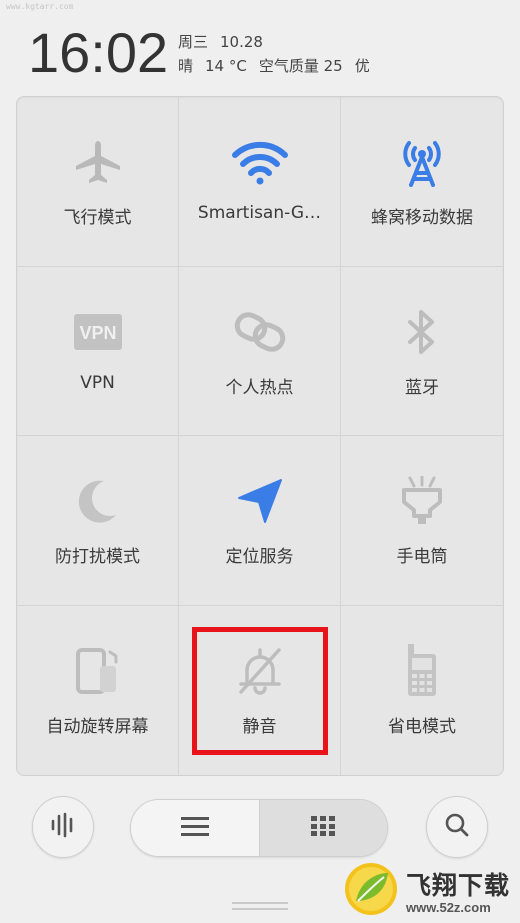 This screenshot has height=923, width=520. I want to click on toggle-vpn: VPN VPN, so click(98, 351).